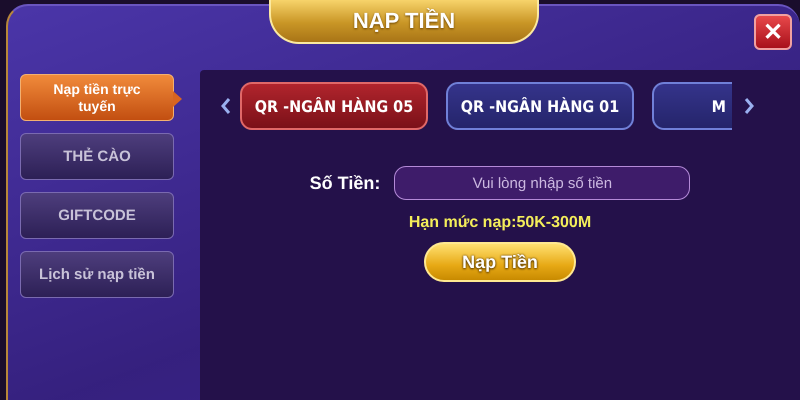 This screenshot has height=400, width=800. I want to click on chevron-right-icon, so click(749, 106).